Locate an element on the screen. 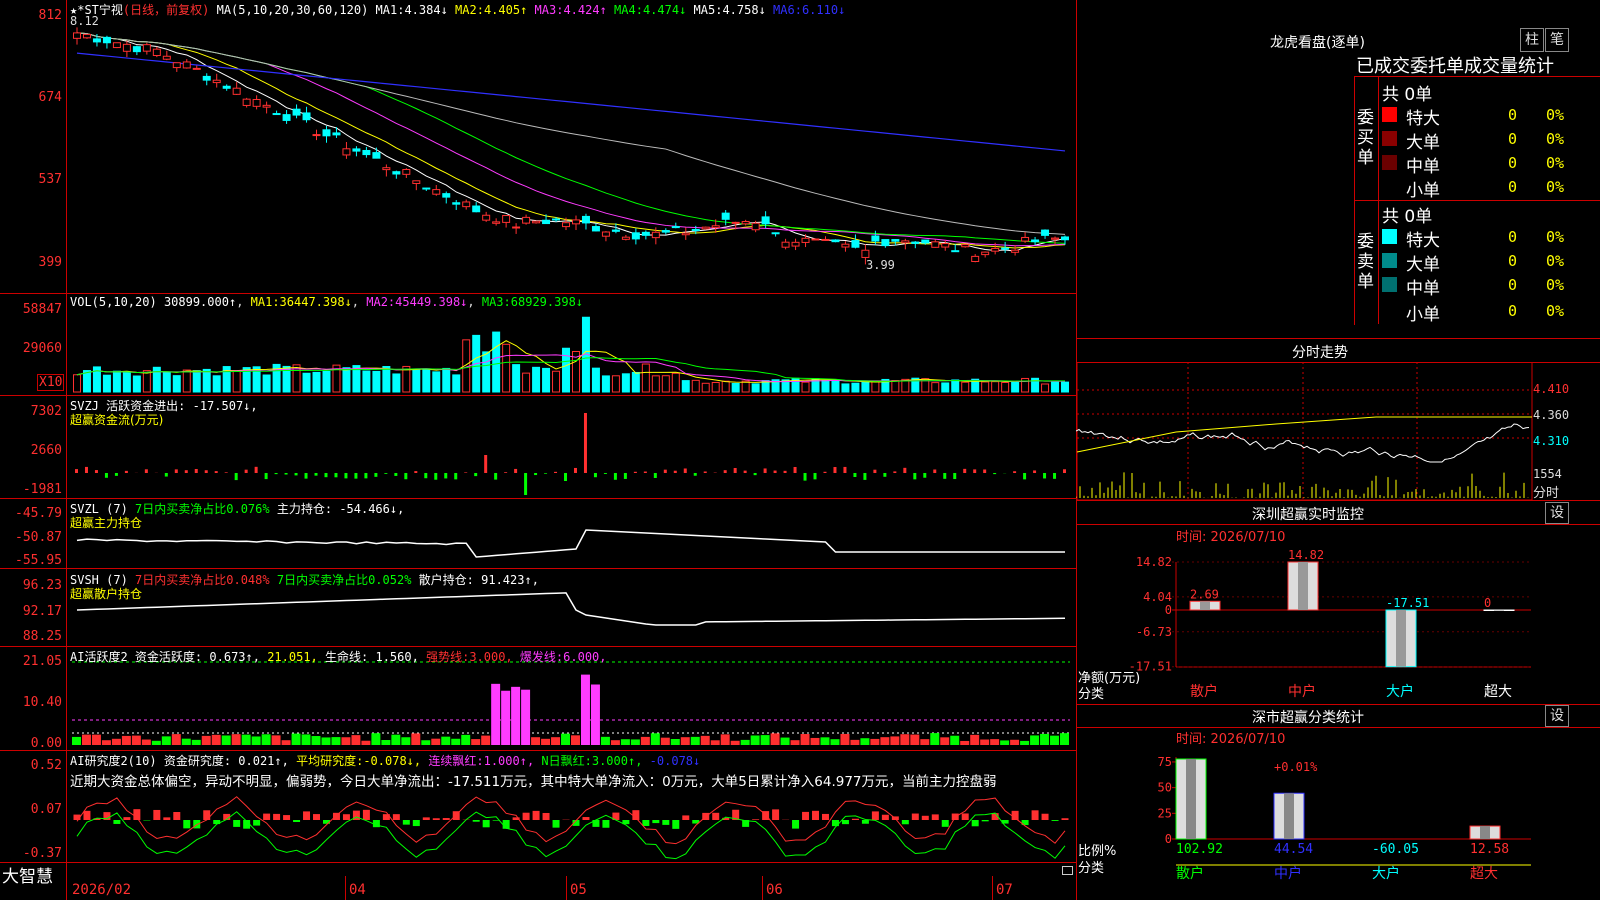 This screenshot has width=1600, height=900. ai-research-ytick-3: -0.37 is located at coordinates (42, 853).